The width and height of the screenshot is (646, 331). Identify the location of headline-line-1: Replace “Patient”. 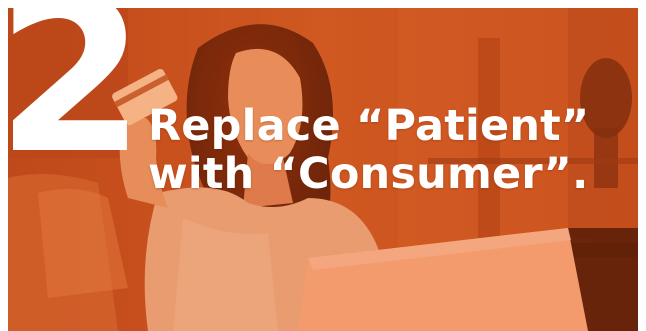
(369, 126).